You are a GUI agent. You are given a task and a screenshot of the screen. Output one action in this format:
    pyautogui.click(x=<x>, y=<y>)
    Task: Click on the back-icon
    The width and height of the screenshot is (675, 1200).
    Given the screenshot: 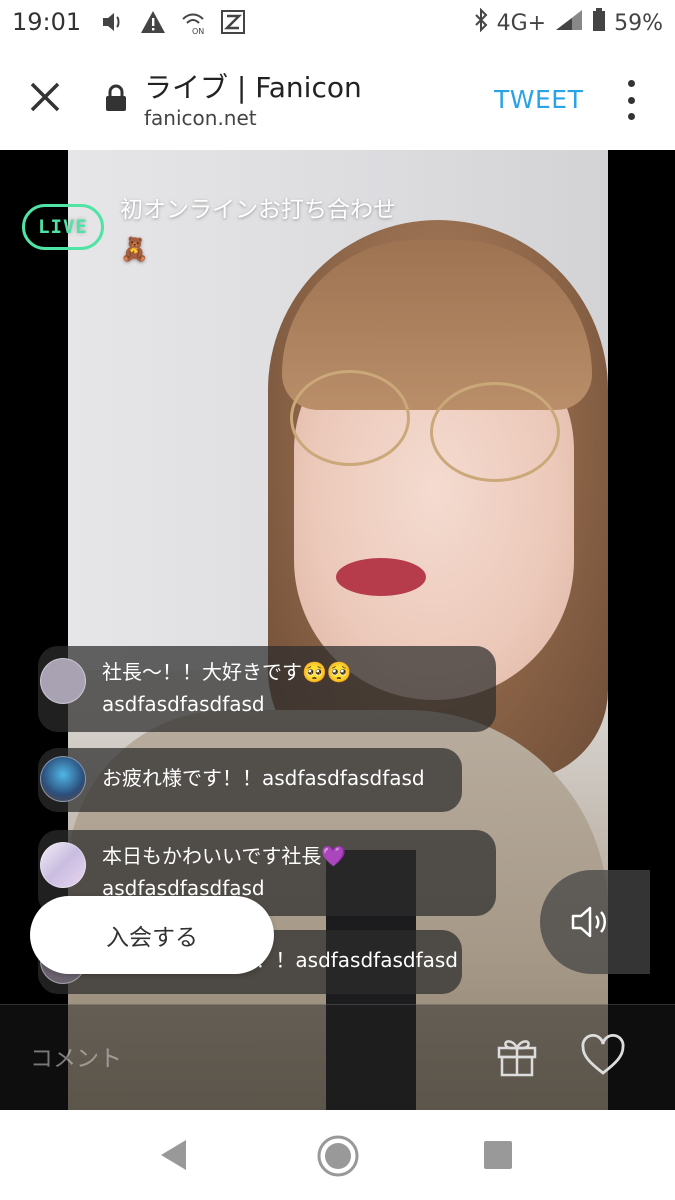 What is the action you would take?
    pyautogui.click(x=174, y=1157)
    